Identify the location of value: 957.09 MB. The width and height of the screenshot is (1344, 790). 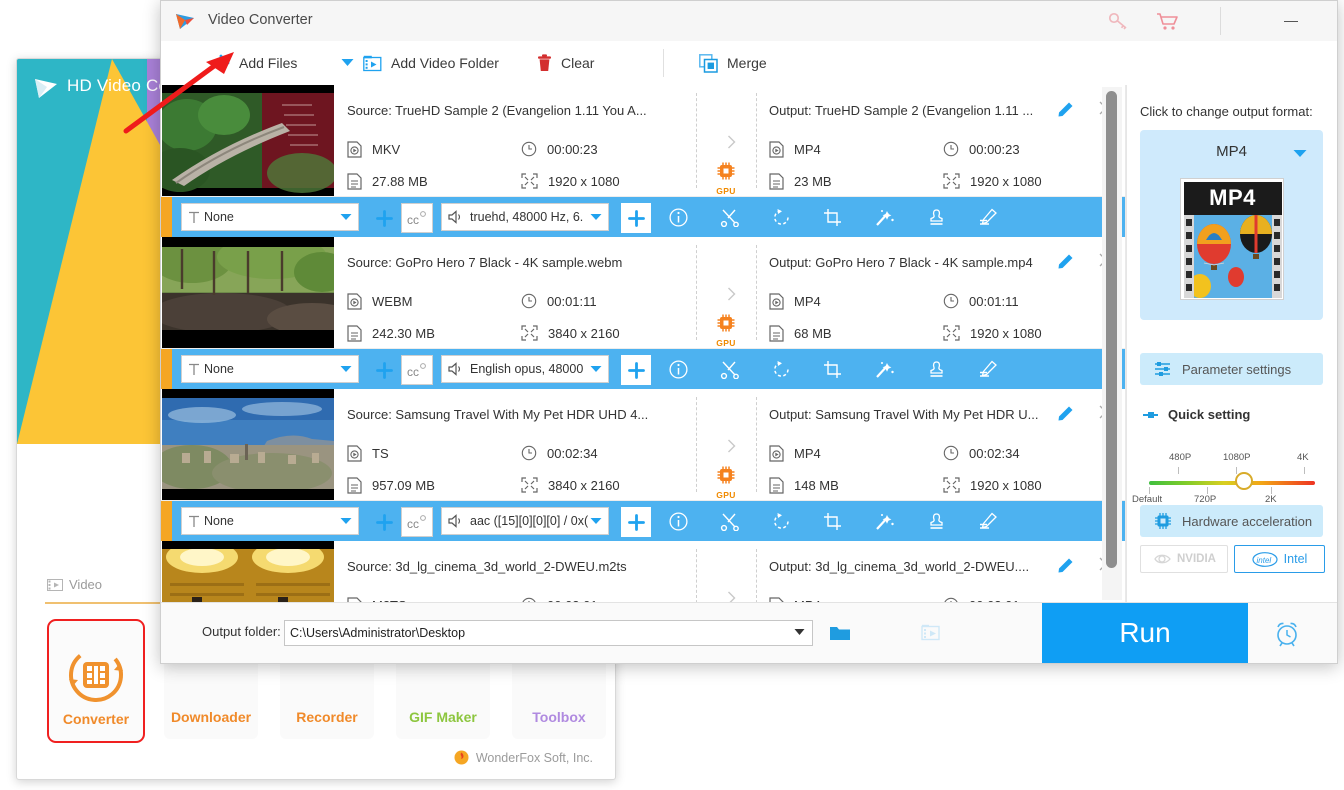
(403, 485).